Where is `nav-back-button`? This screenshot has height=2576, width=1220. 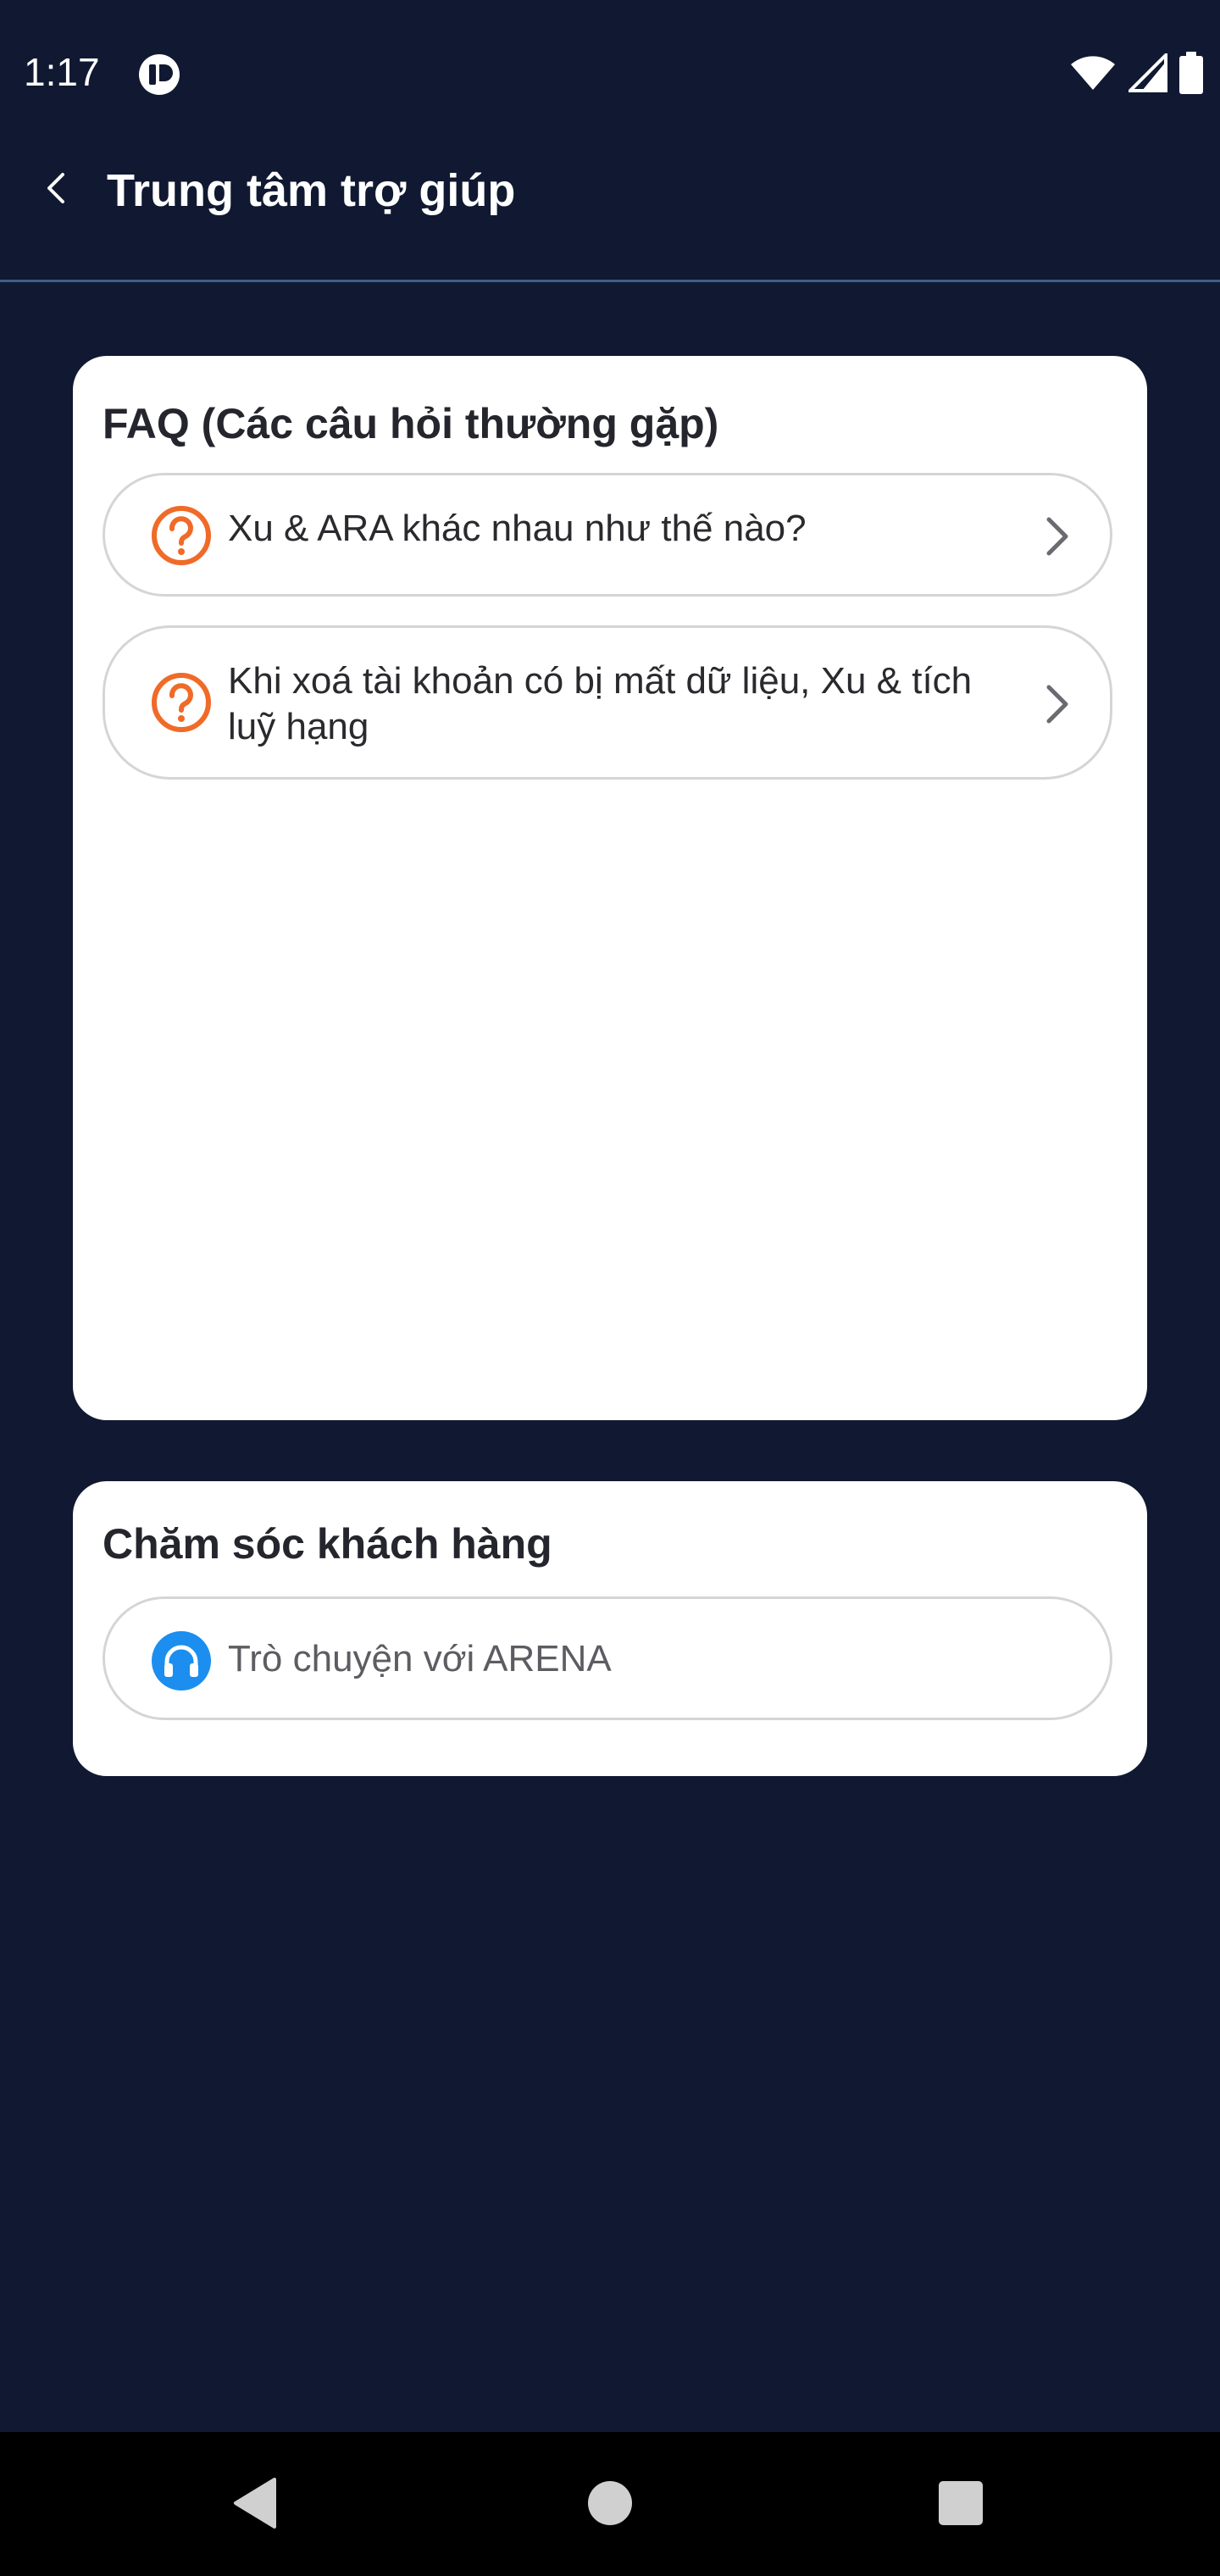
nav-back-button is located at coordinates (254, 2504).